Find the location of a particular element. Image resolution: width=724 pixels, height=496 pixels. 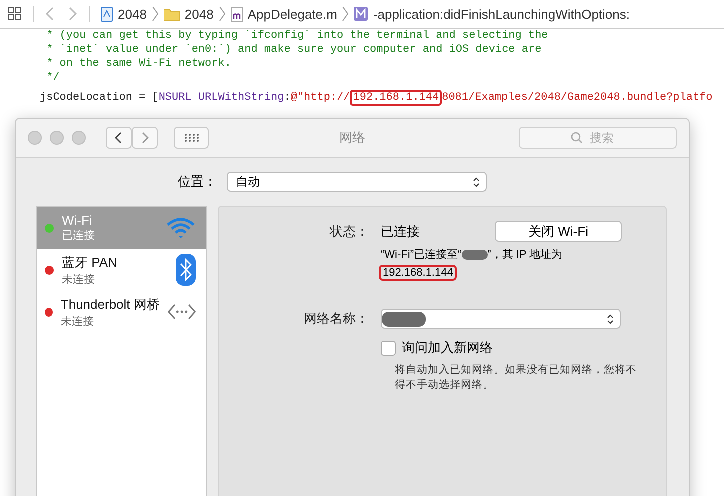

code-text: NSURL URLWithString is located at coordinates (221, 98).